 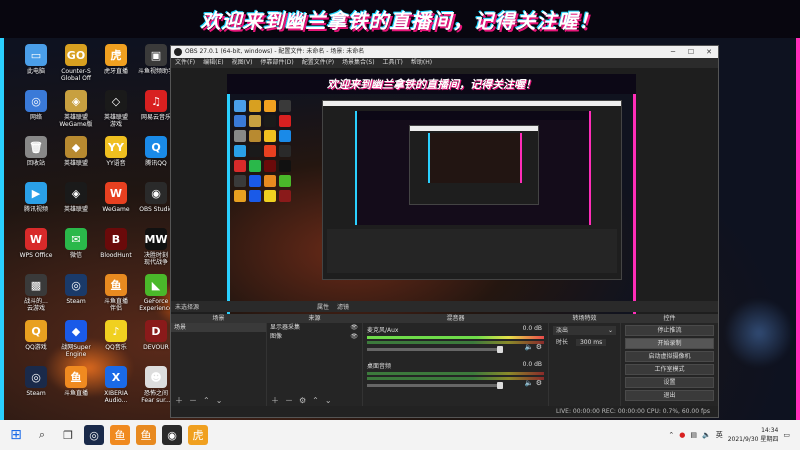 I want to click on desktop-icon: ◆ 英雄联盟, so click(x=76, y=157).